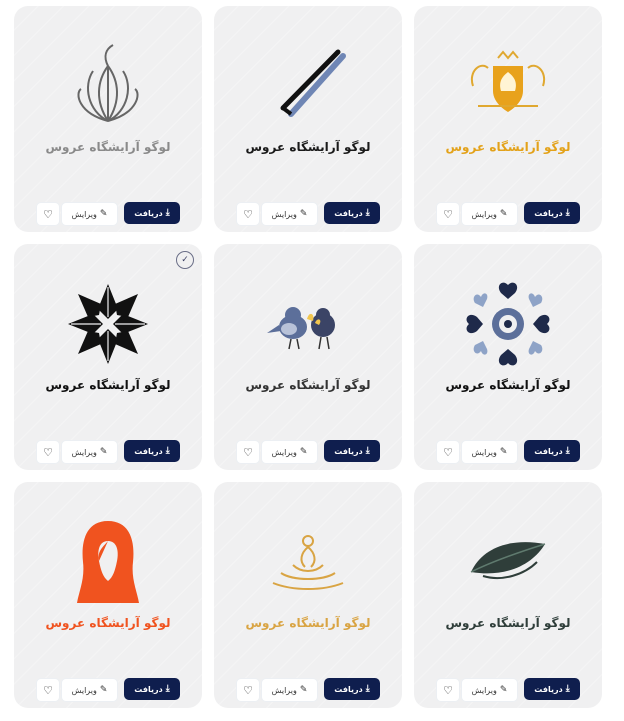 Image resolution: width=624 pixels, height=721 pixels. What do you see at coordinates (108, 86) in the screenshot?
I see `lotus-line-logo` at bounding box center [108, 86].